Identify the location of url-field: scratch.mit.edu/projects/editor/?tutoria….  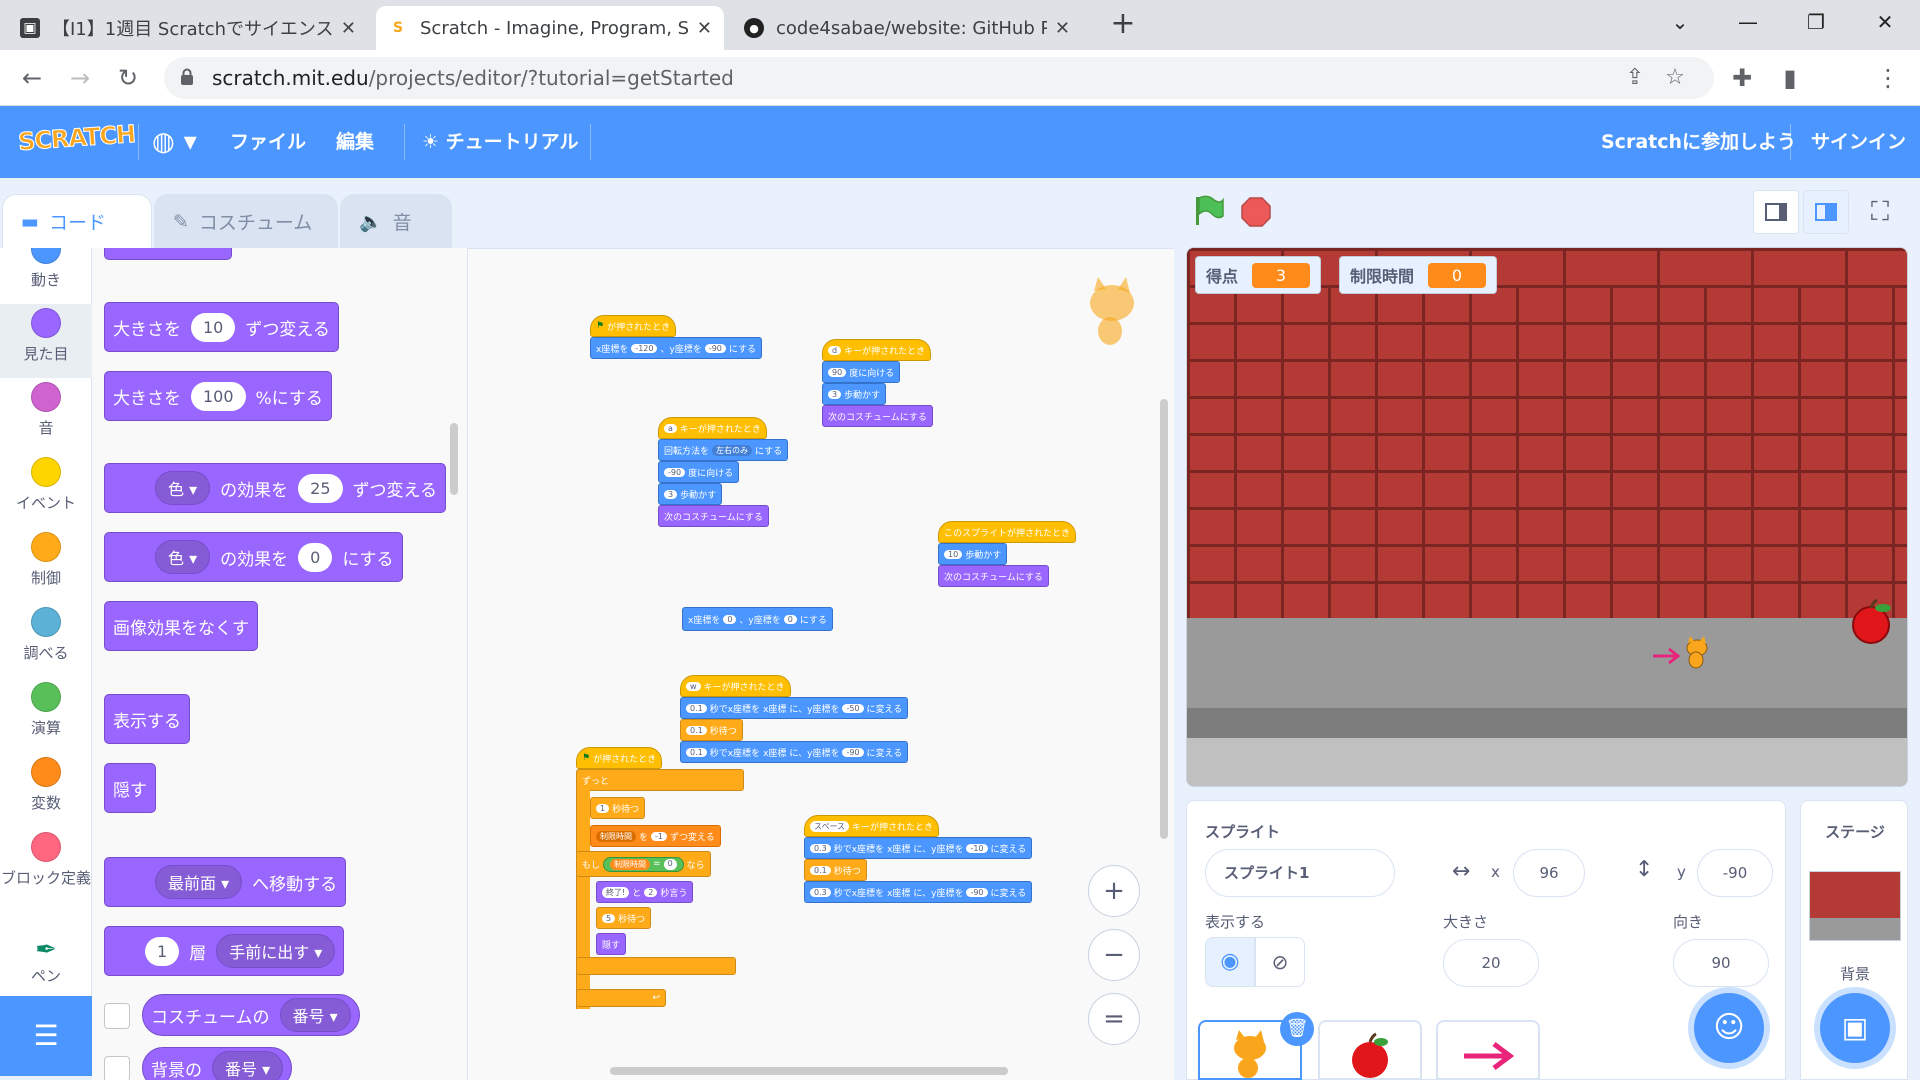
(939, 78).